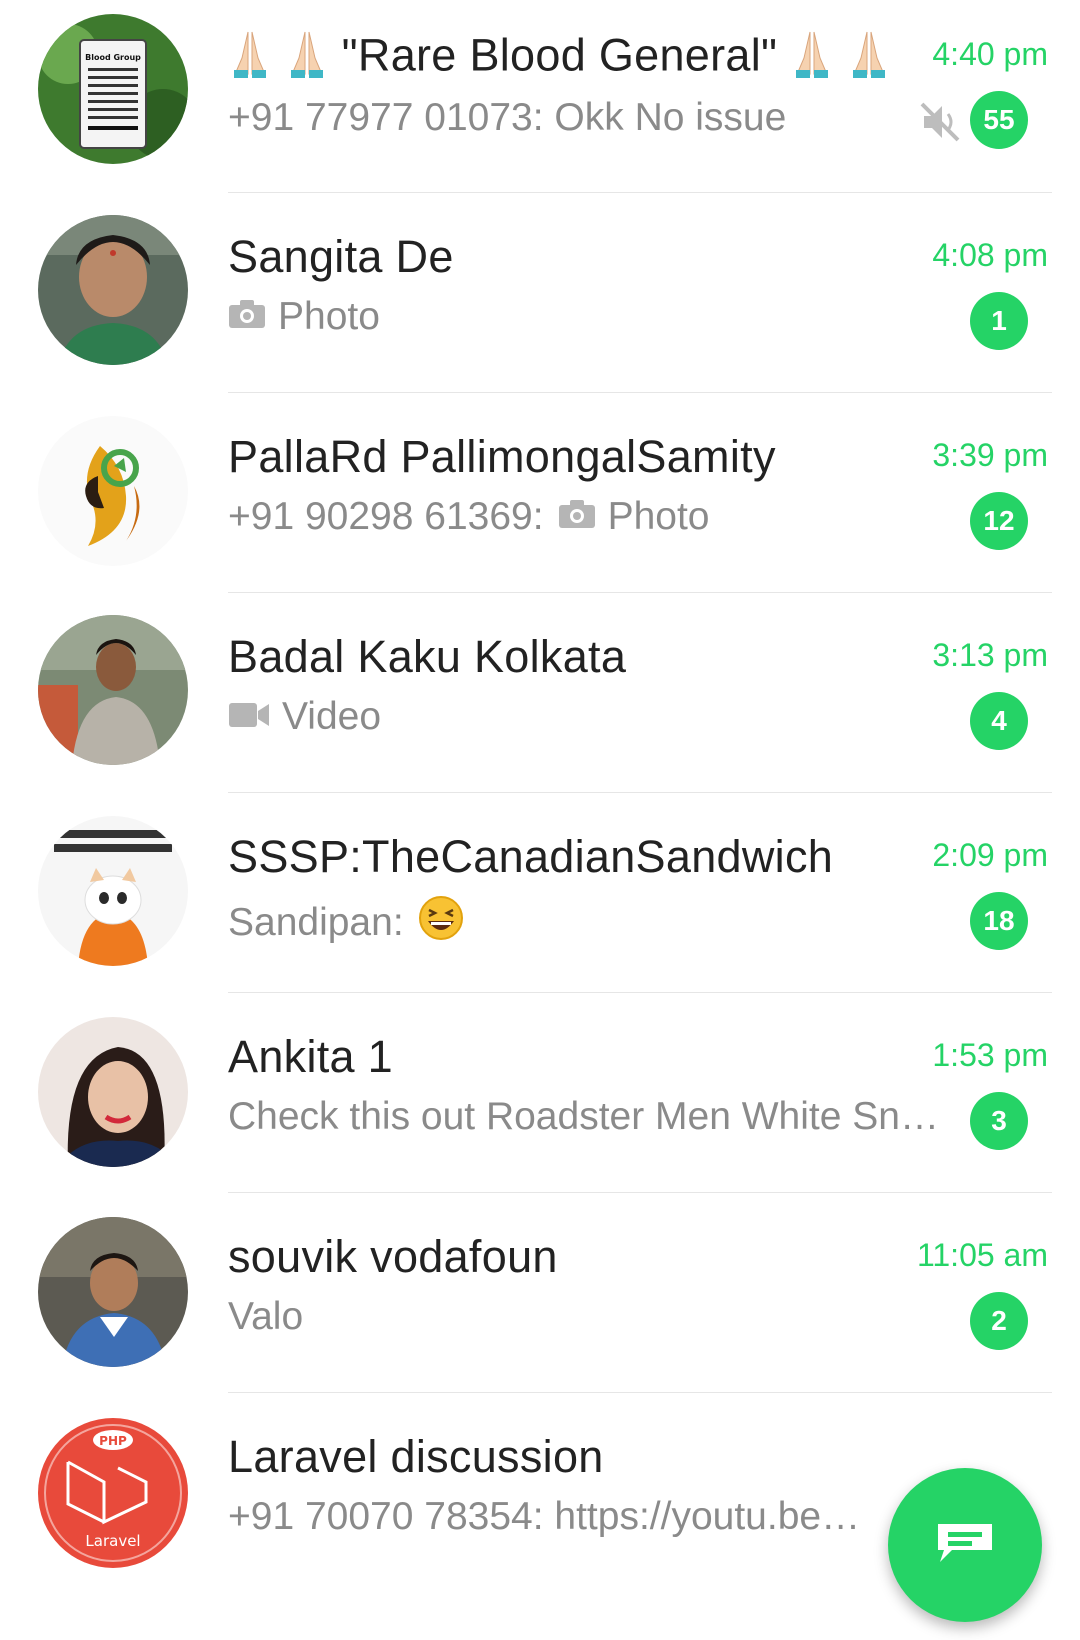  I want to click on chat-preview: Video, so click(304, 717).